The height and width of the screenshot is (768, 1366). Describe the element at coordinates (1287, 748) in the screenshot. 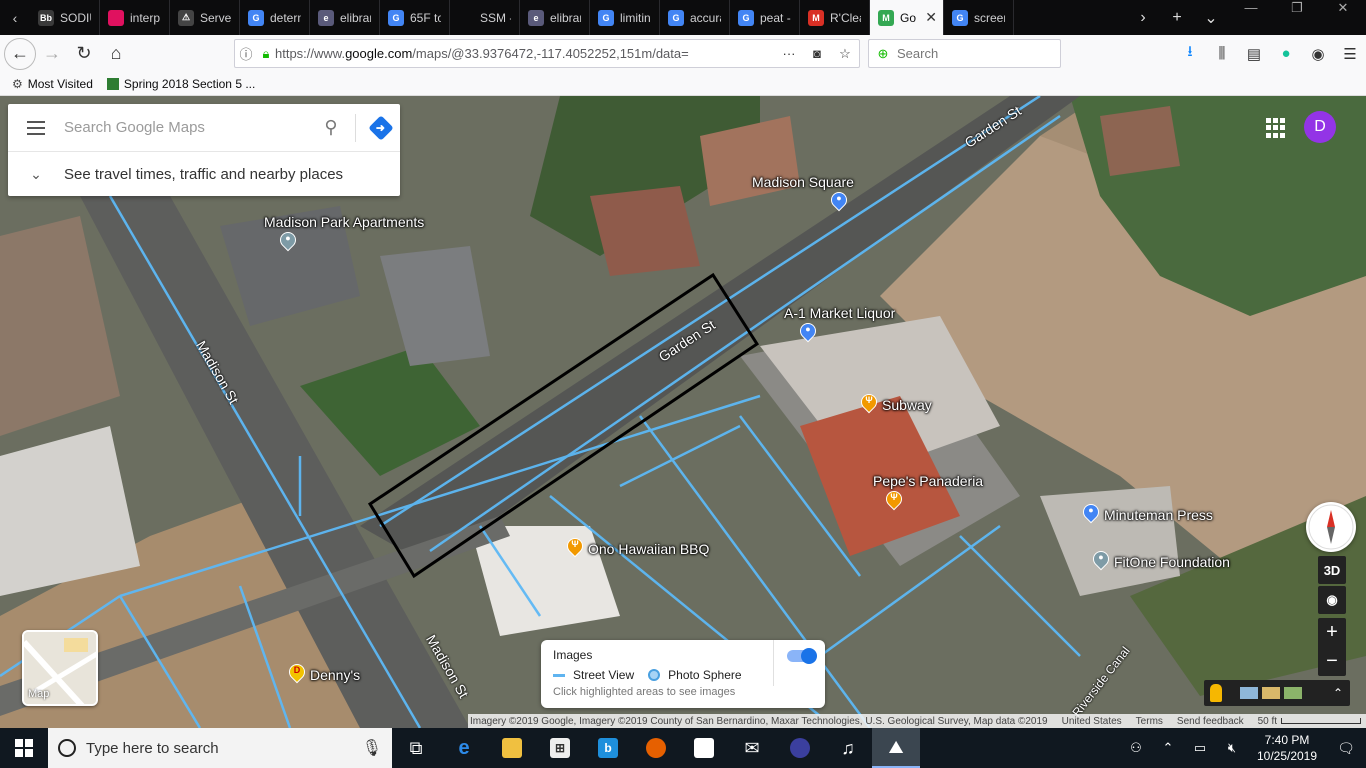

I see `clock: 7:40 PM 10/25/2019` at that location.